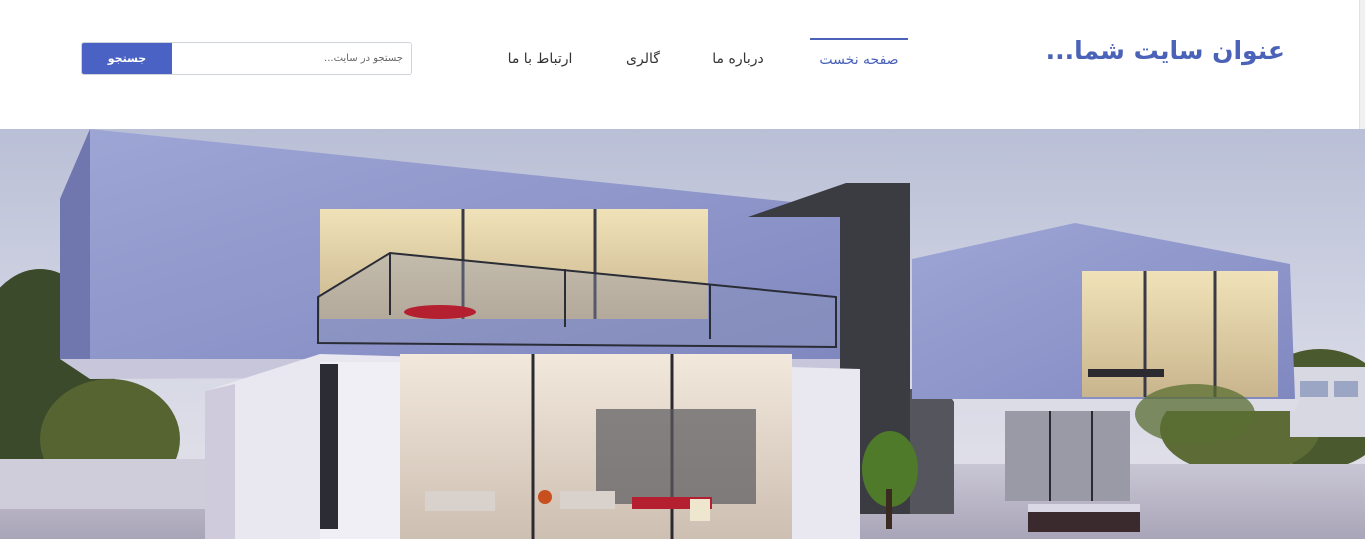  I want to click on search-form: جستجو, so click(246, 58).